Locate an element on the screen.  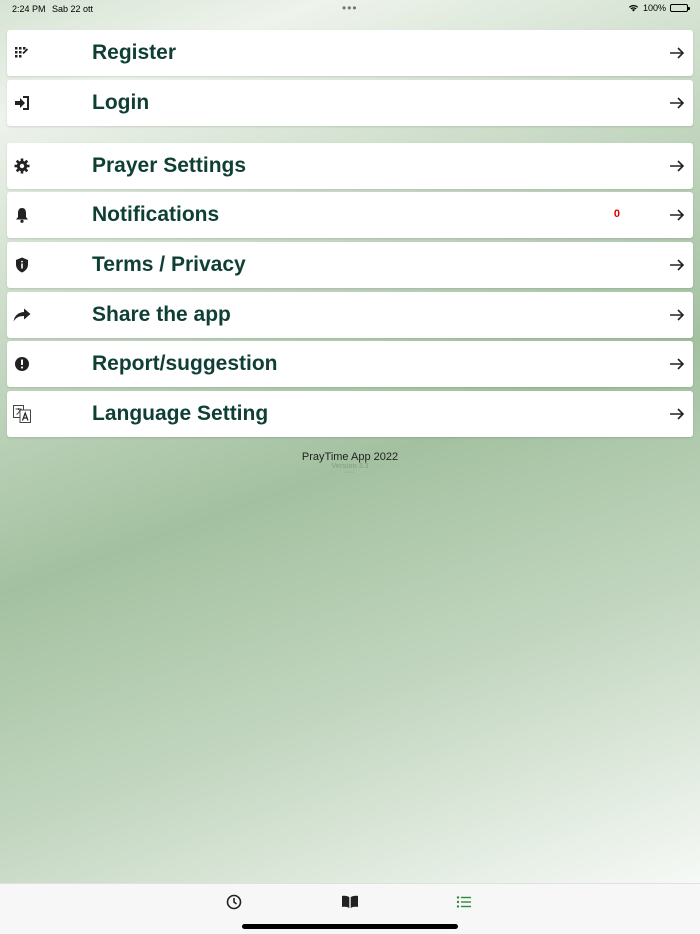
menu-item-label: Login is located at coordinates (121, 102).